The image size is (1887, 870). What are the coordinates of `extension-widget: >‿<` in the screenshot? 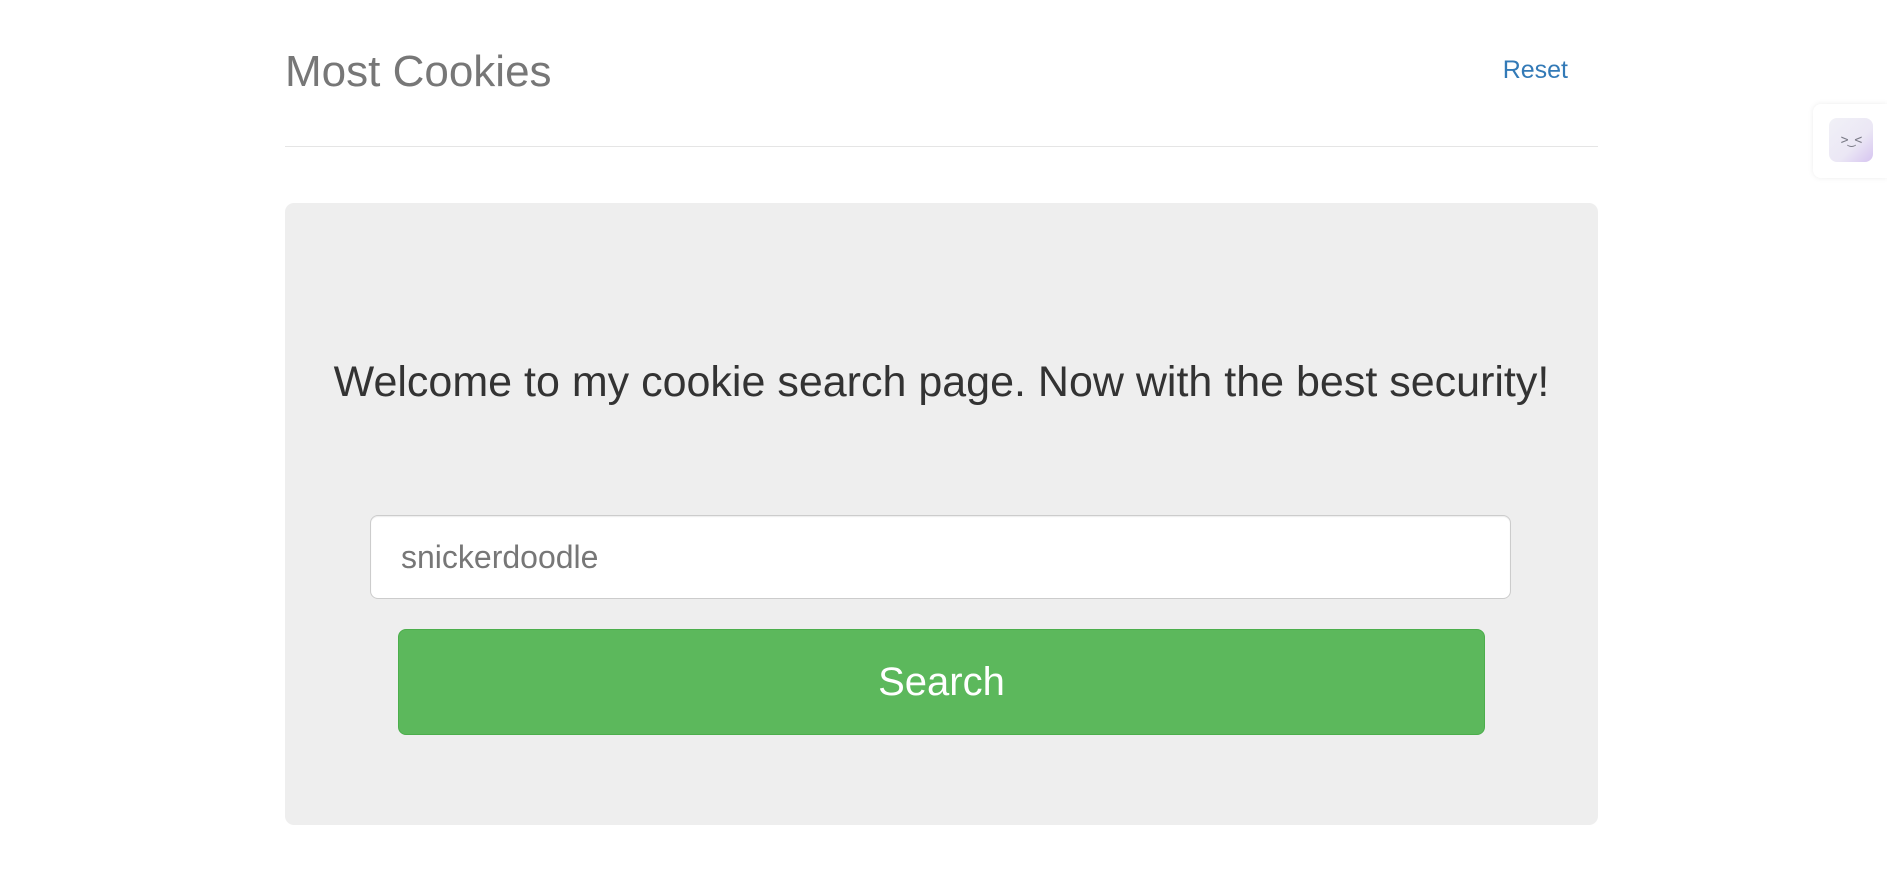 It's located at (1850, 141).